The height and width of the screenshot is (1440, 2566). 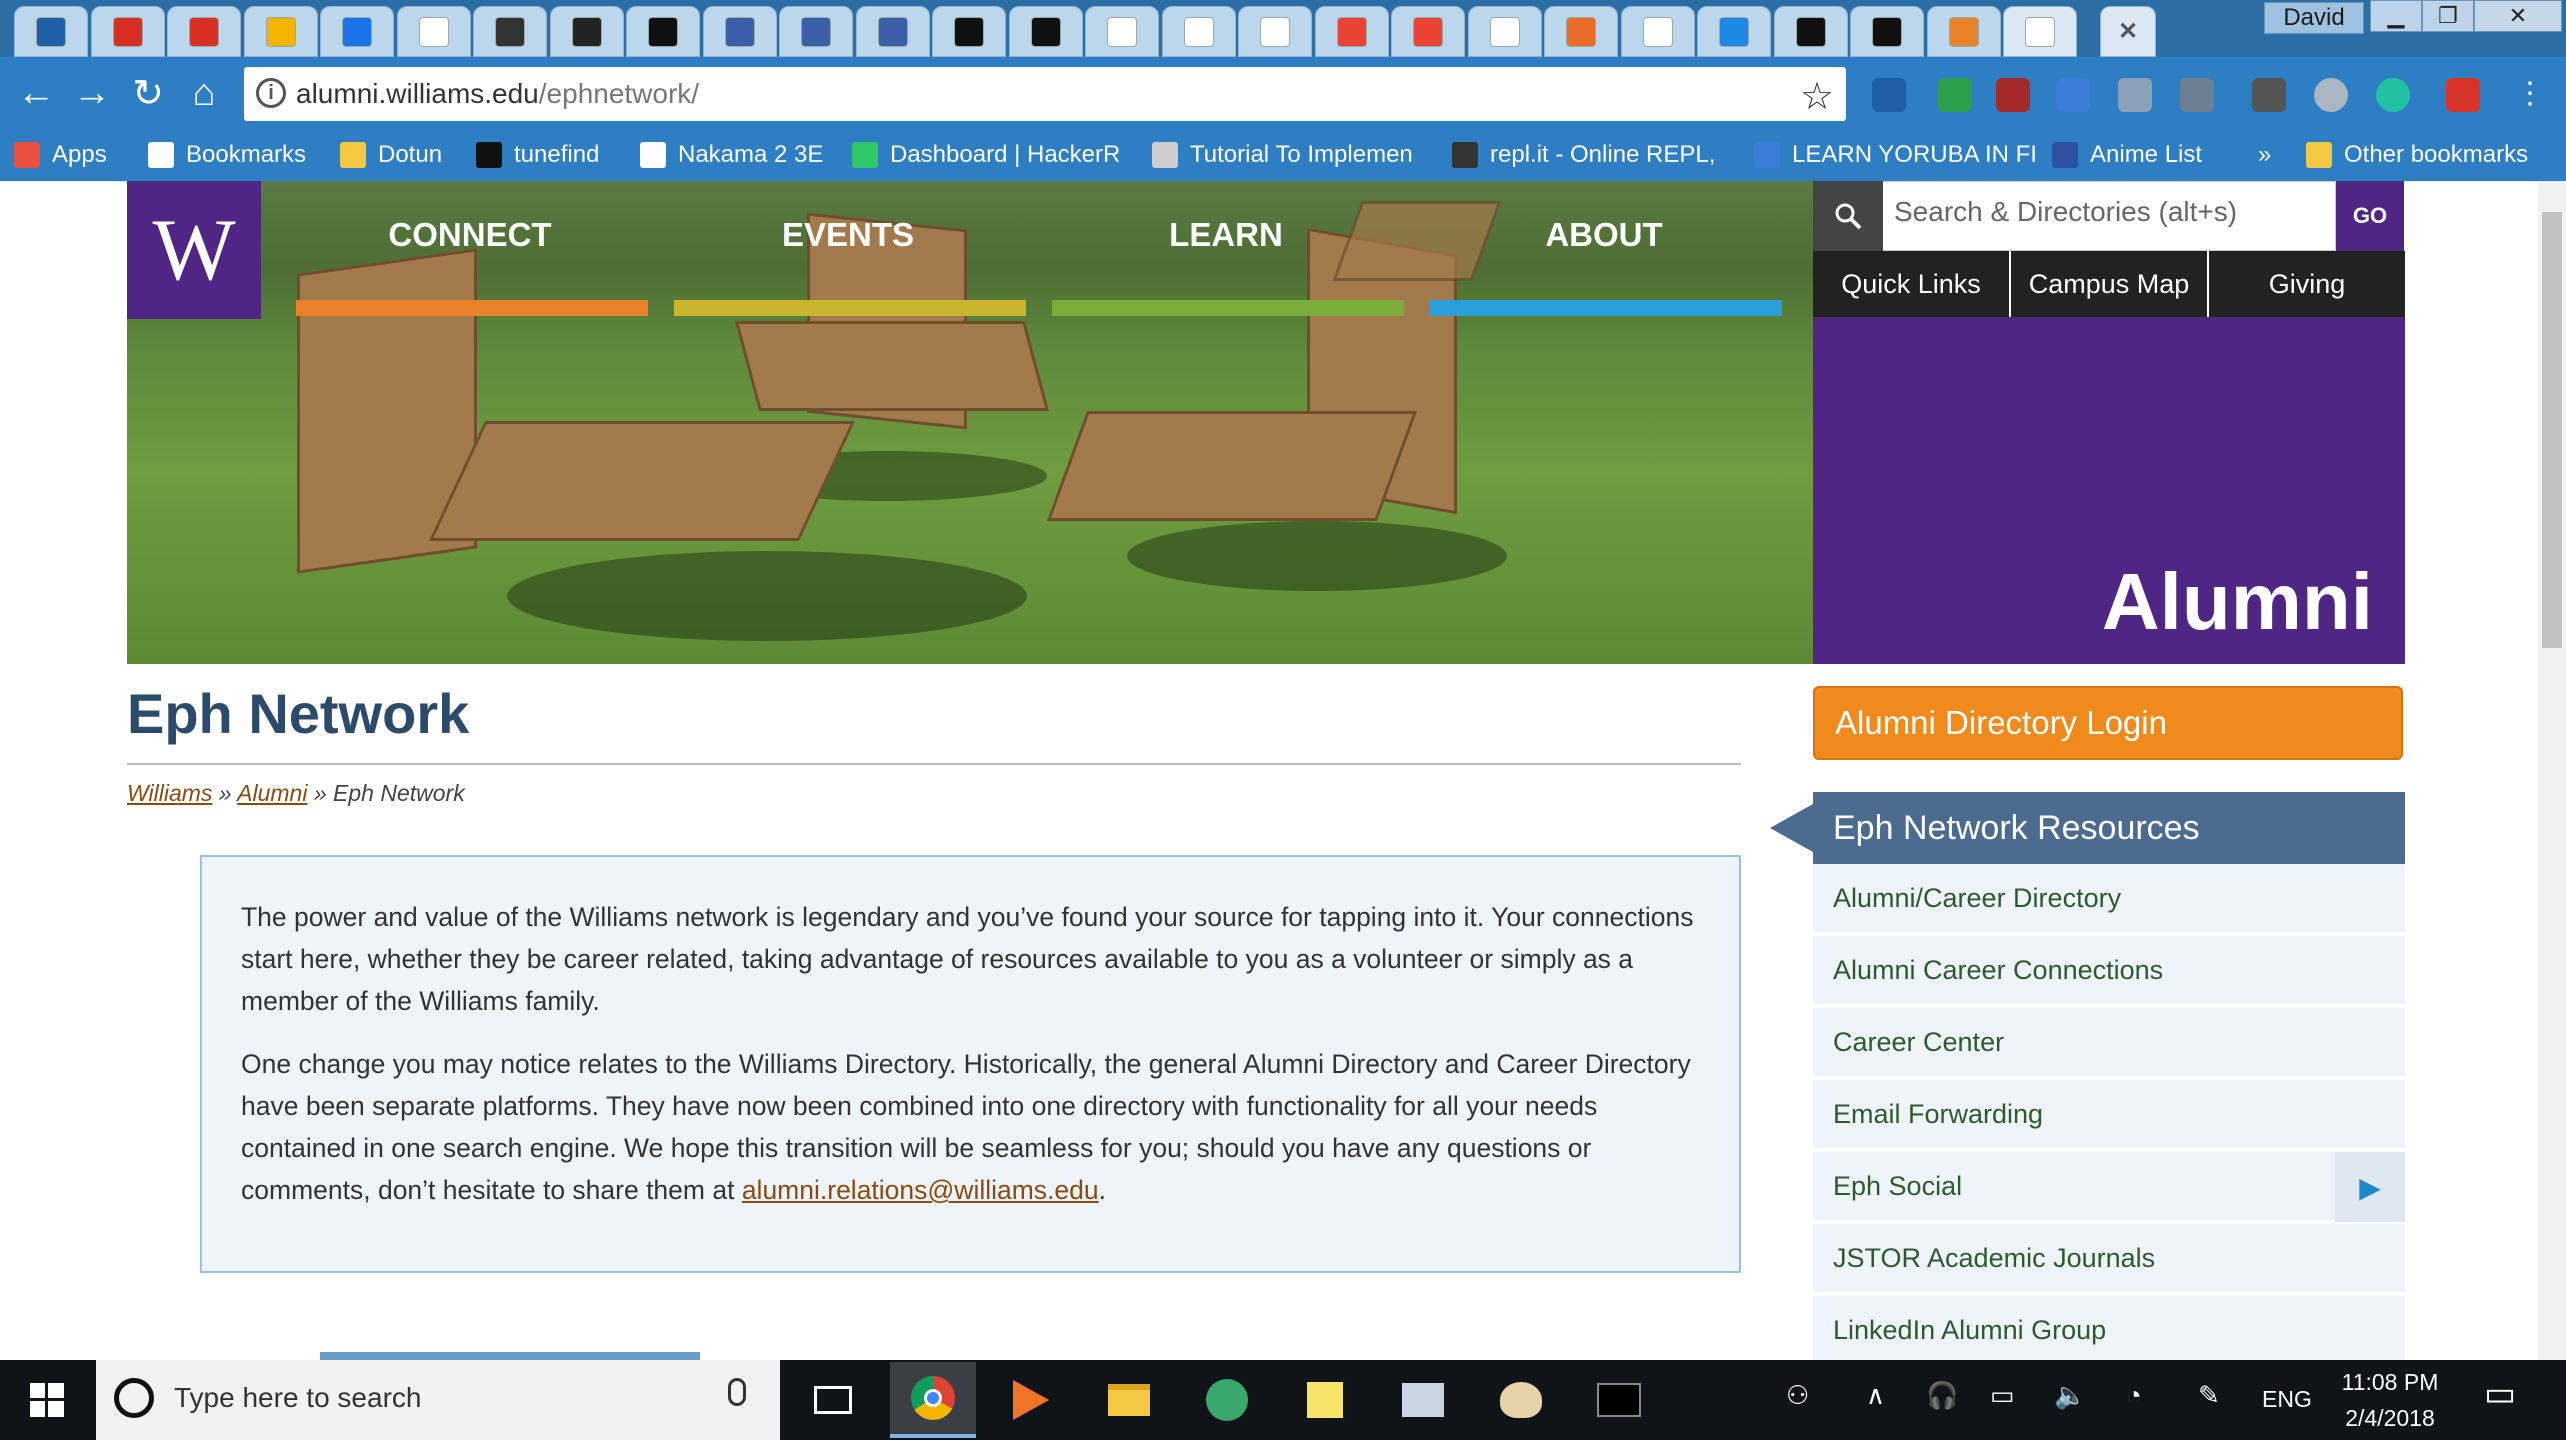 I want to click on taskbar-clock: 11:08 PM 2/4/2018, so click(x=2390, y=1400).